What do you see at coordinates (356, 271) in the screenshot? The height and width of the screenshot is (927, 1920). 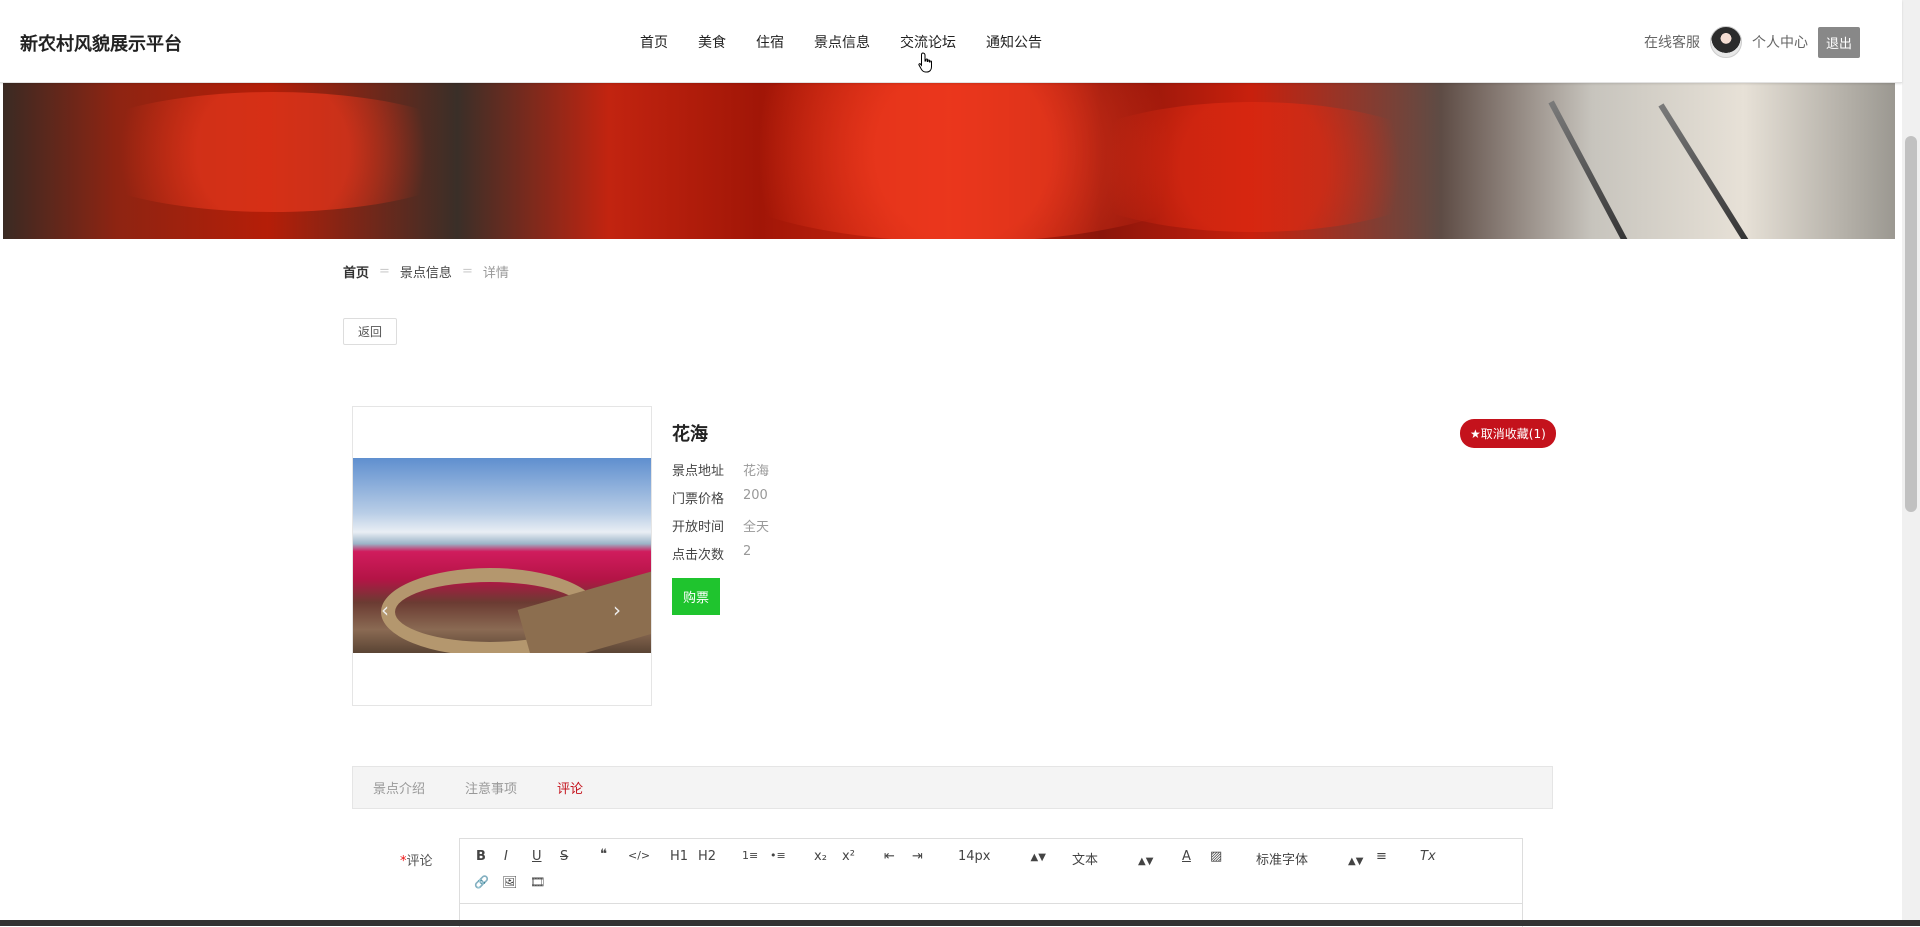 I see `breadcrumb-home: 首页` at bounding box center [356, 271].